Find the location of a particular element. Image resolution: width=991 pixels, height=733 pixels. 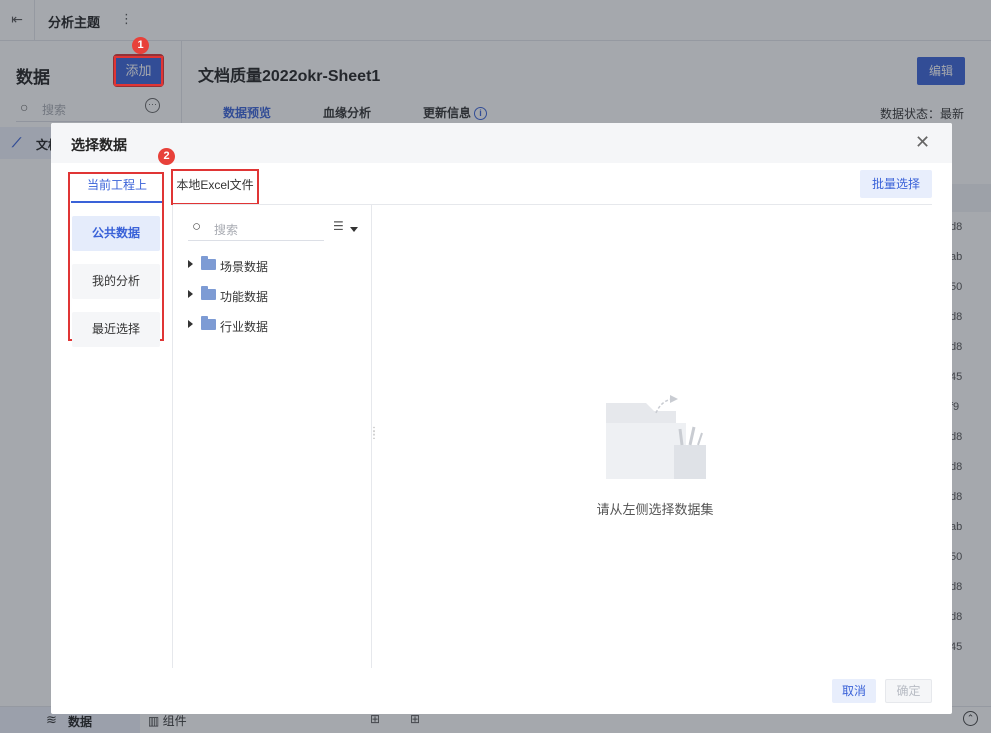

category-recent: 最近选择 is located at coordinates (116, 329).